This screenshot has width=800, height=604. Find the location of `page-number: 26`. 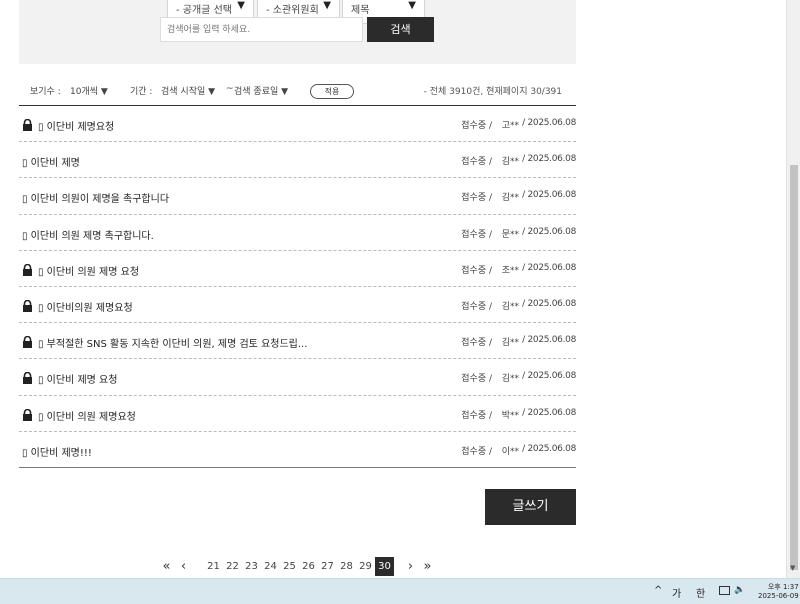

page-number: 26 is located at coordinates (308, 566).